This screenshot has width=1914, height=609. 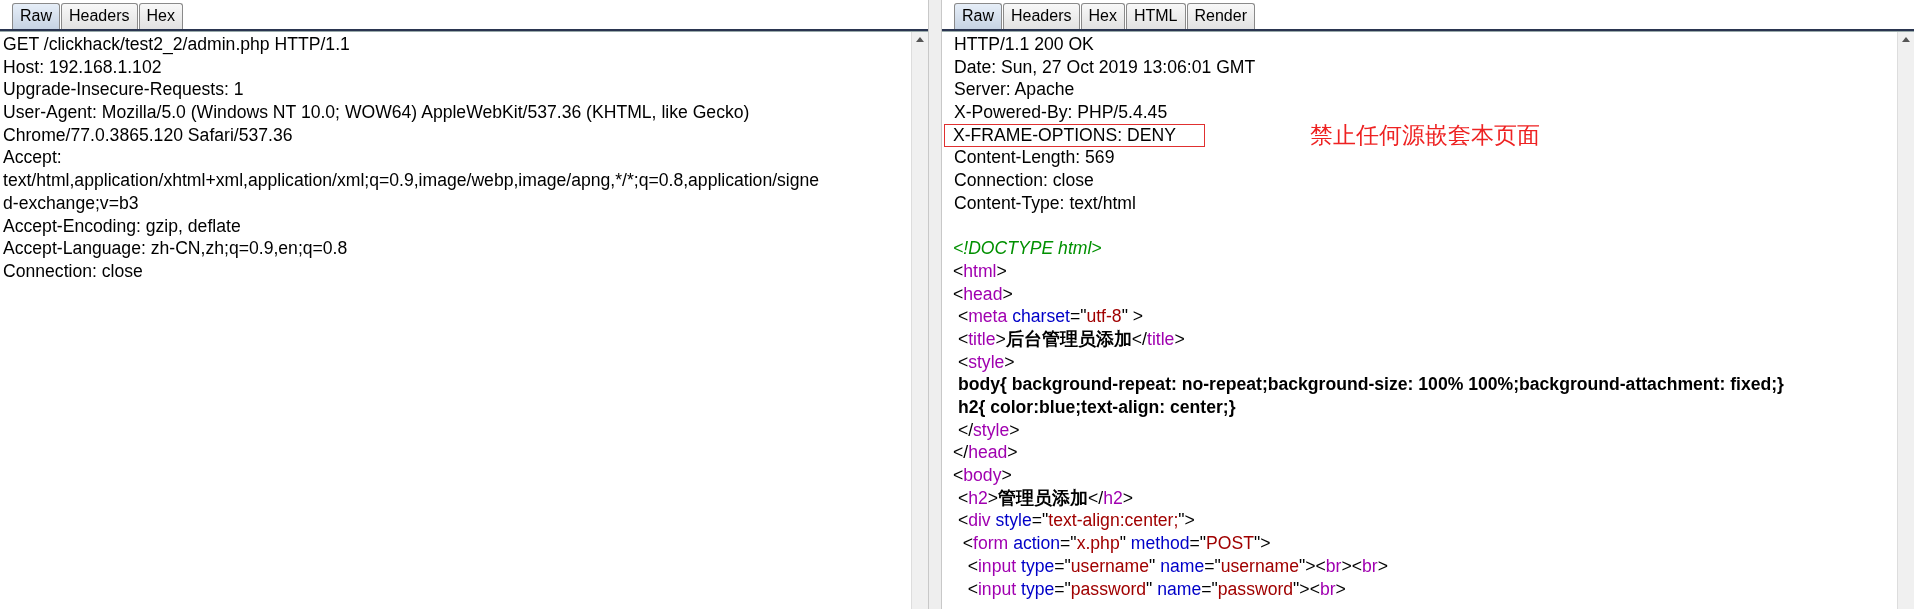 I want to click on request-line: Connection: close, so click(x=73, y=271).